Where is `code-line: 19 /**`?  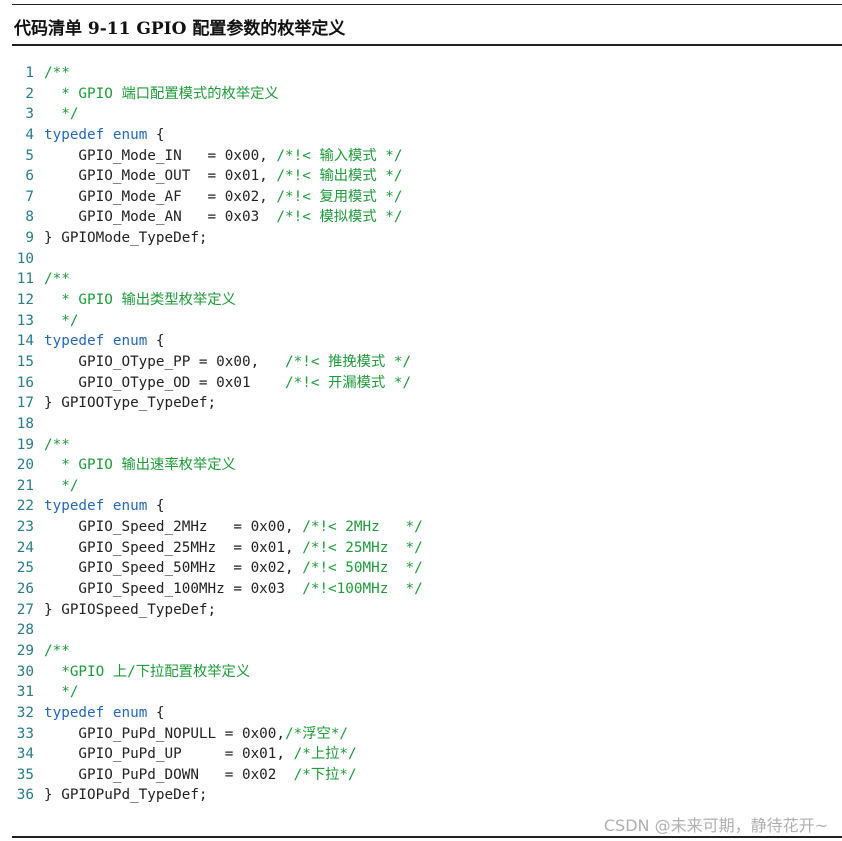 code-line: 19 /** is located at coordinates (428, 445).